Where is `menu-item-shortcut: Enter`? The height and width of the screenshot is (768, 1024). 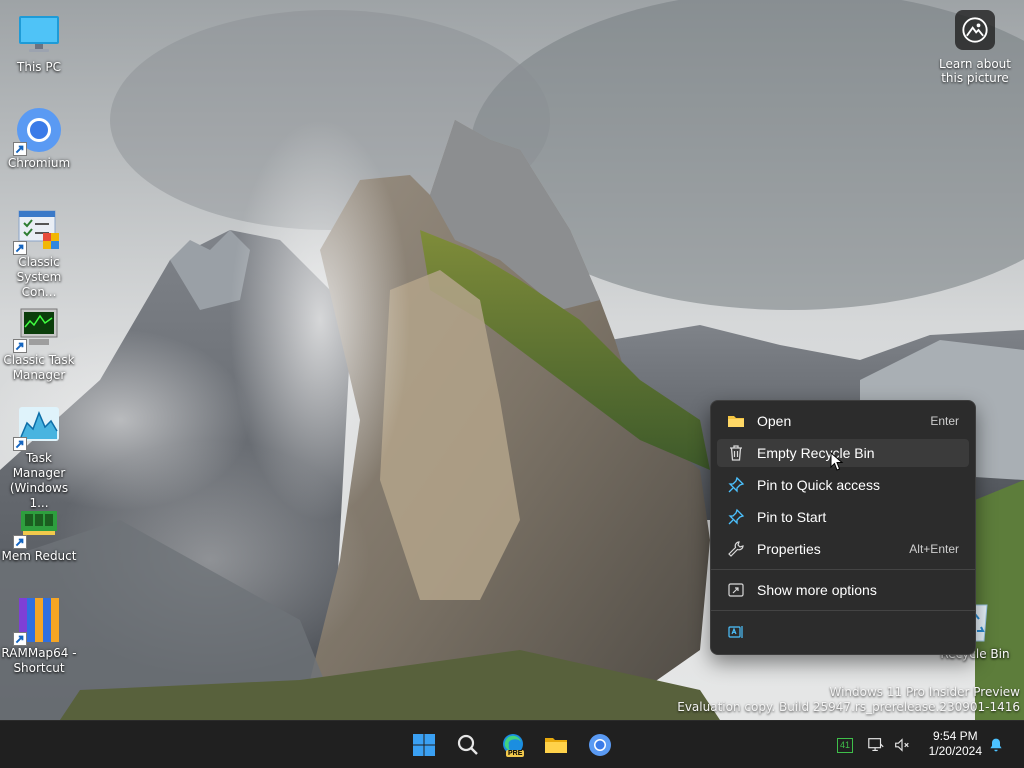
menu-item-shortcut: Enter is located at coordinates (944, 421).